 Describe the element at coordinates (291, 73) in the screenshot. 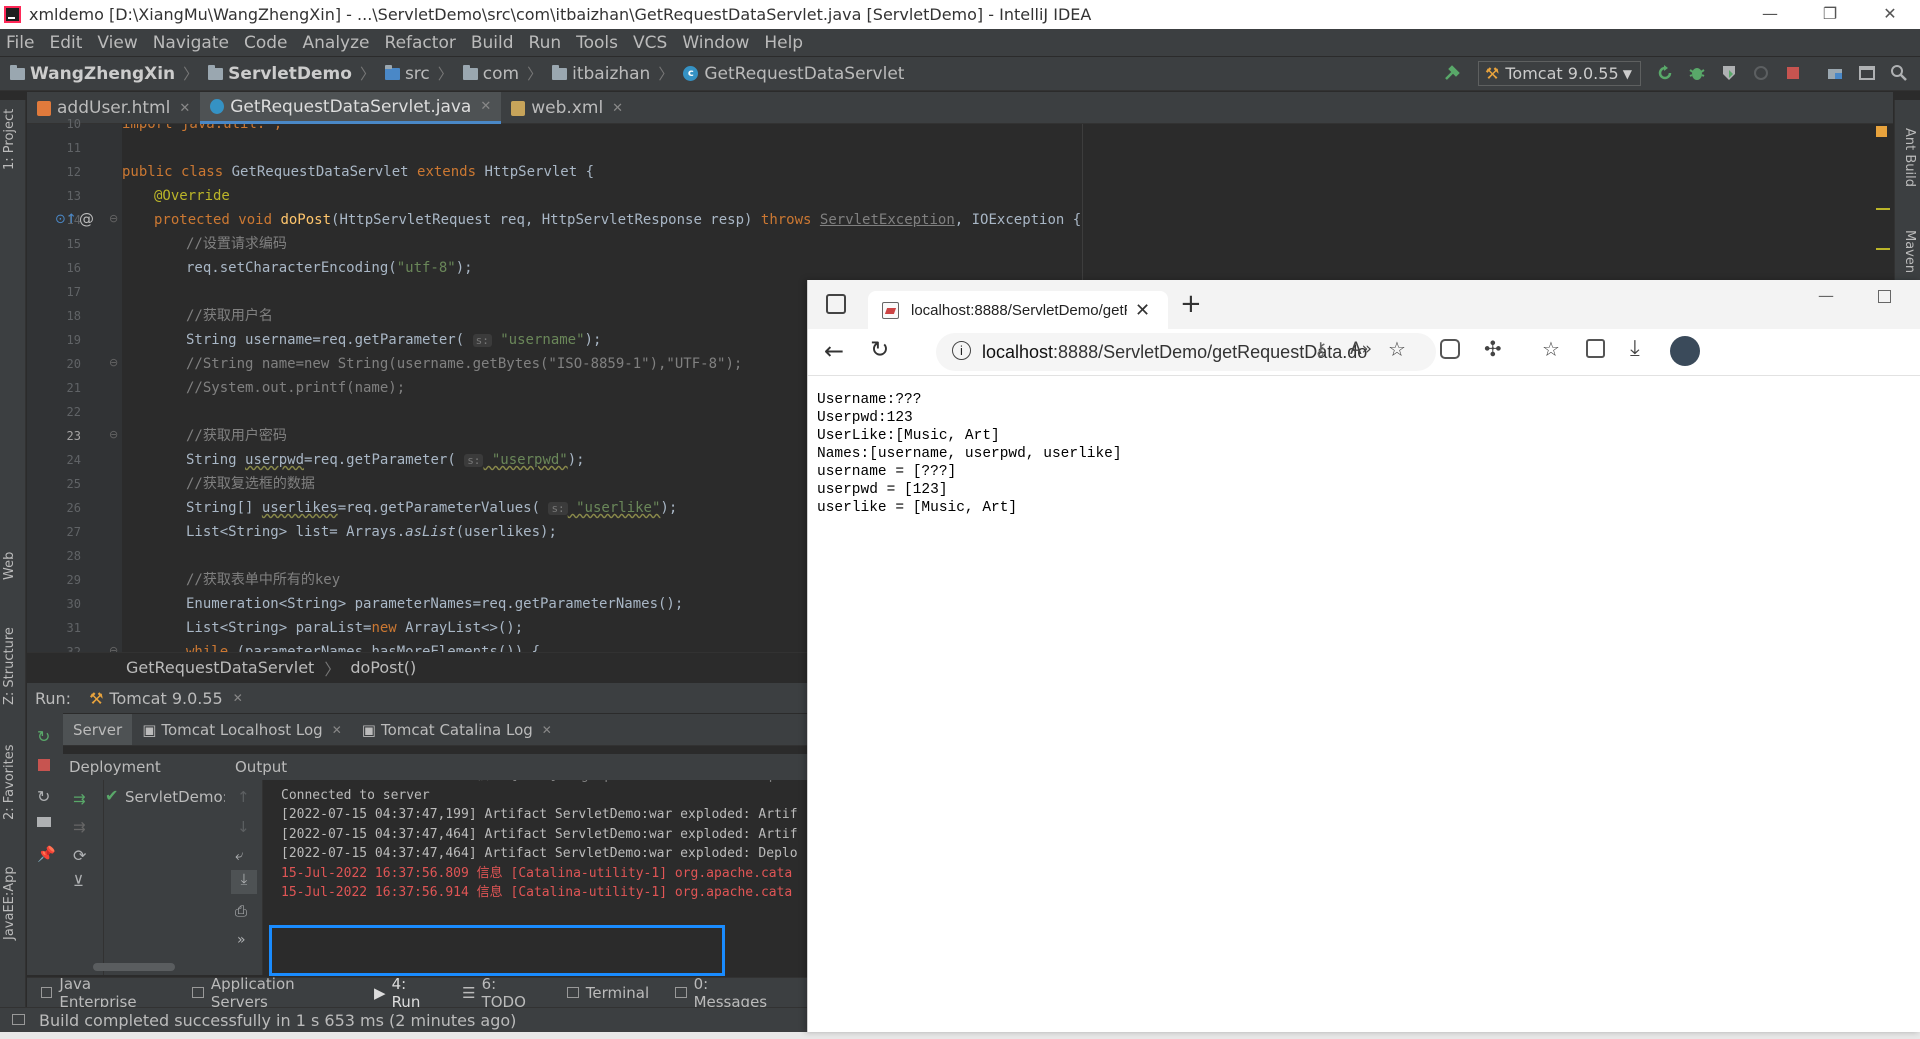

I see `breadcrumb-module: ServletDemo 〉` at that location.